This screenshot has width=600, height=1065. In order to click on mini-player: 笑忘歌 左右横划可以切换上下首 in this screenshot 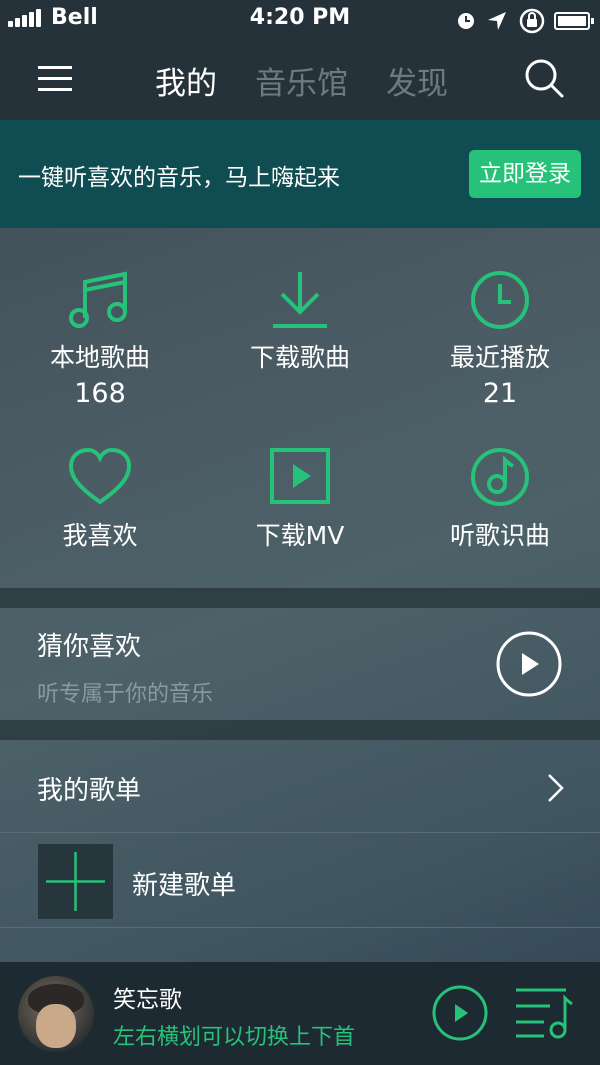, I will do `click(300, 1013)`.